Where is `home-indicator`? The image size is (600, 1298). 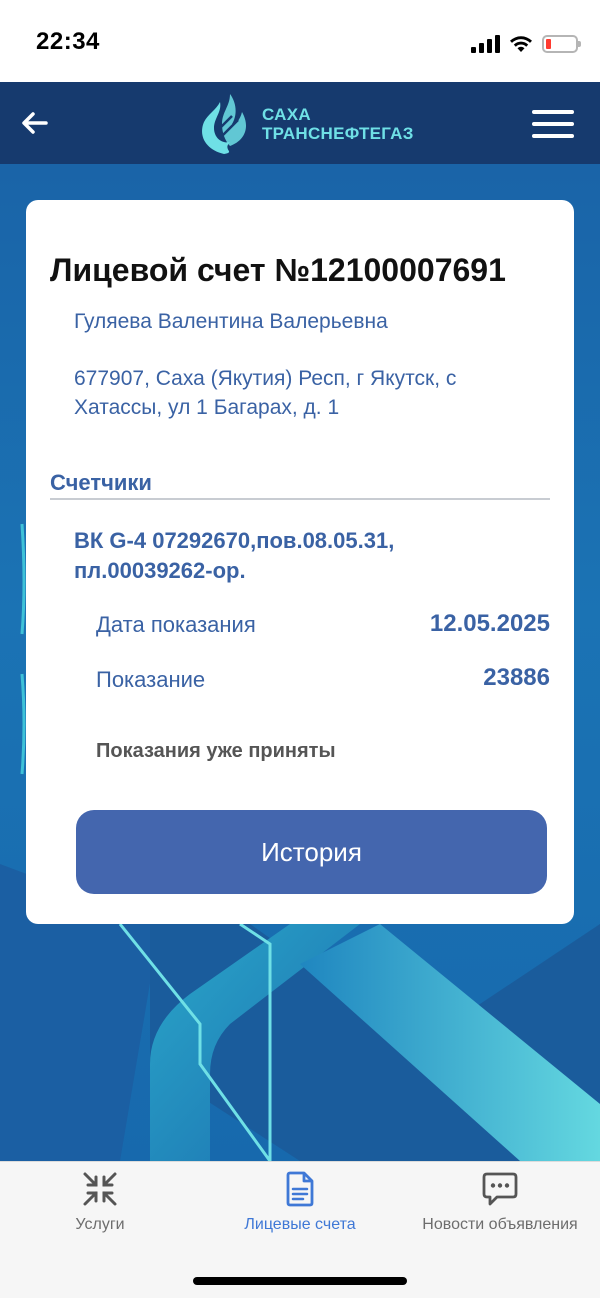 home-indicator is located at coordinates (300, 1281).